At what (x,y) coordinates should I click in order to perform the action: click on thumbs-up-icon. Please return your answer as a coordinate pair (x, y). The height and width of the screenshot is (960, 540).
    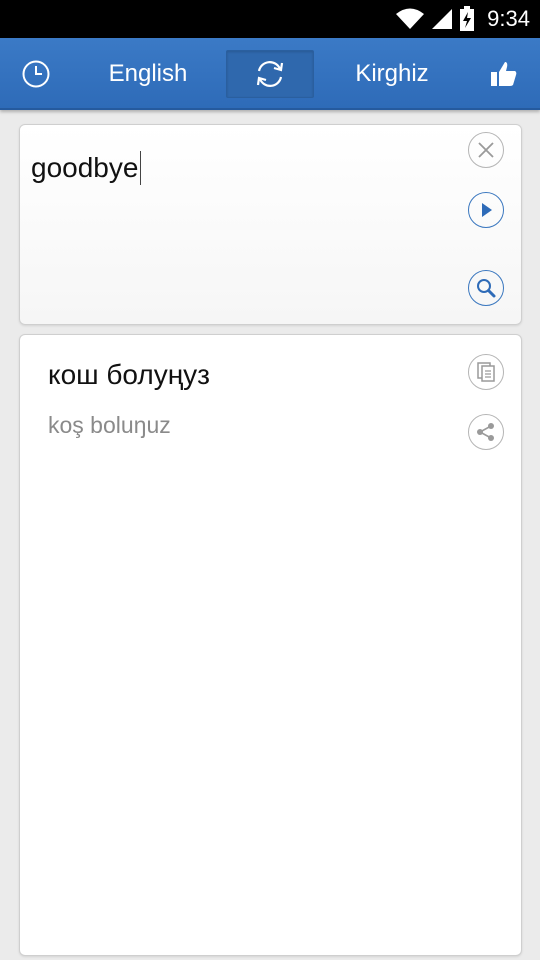
    Looking at the image, I should click on (504, 74).